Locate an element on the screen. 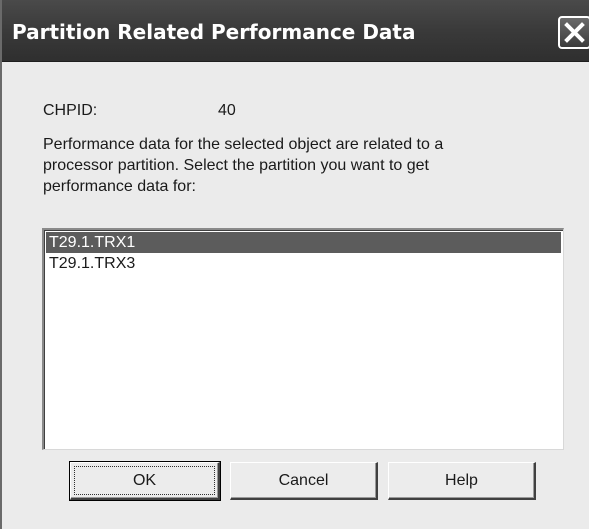  cancel-button: Cancel is located at coordinates (304, 481).